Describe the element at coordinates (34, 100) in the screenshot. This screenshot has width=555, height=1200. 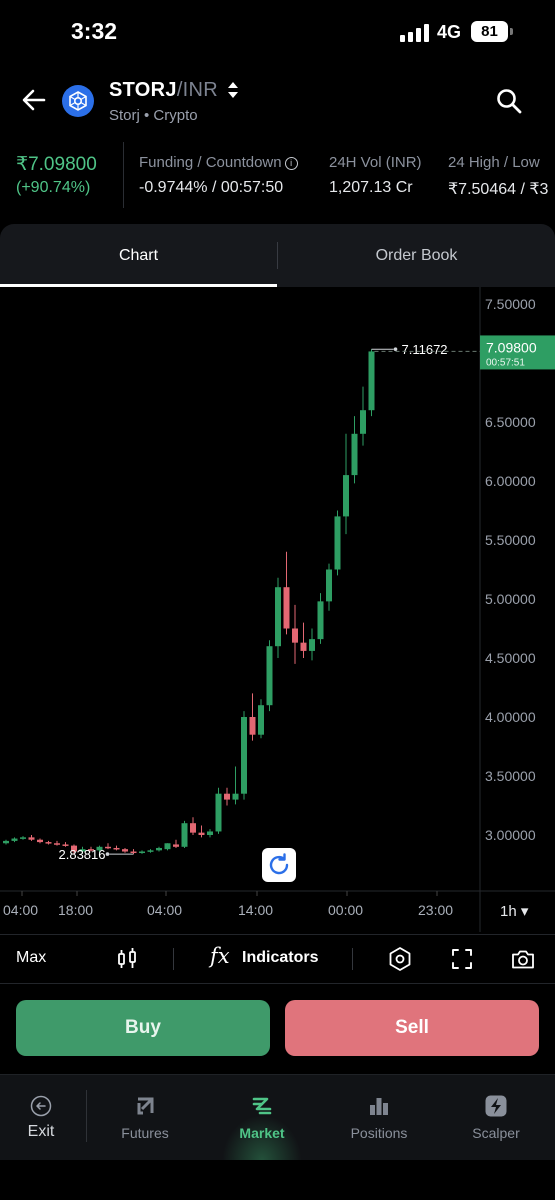
I see `back-arrow-icon` at that location.